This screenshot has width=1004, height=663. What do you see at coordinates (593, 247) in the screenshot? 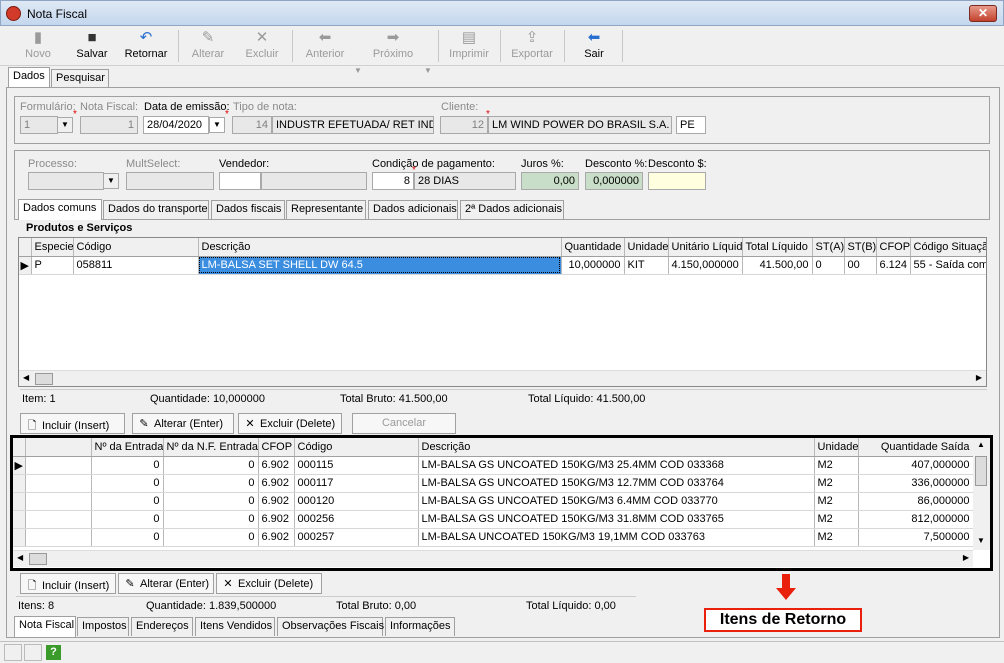
I see `col-header: Quantidade` at bounding box center [593, 247].